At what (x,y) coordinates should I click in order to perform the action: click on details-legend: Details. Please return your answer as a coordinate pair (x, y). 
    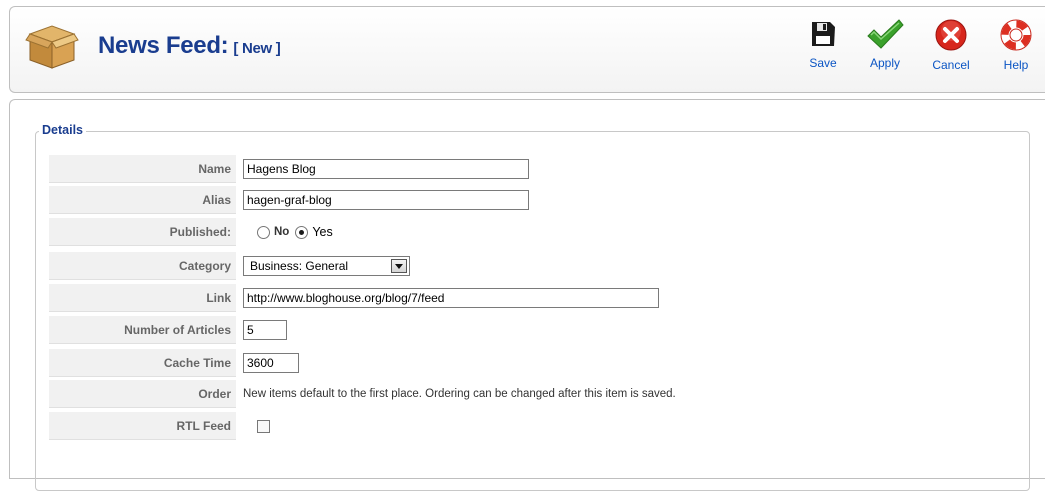
    Looking at the image, I should click on (62, 130).